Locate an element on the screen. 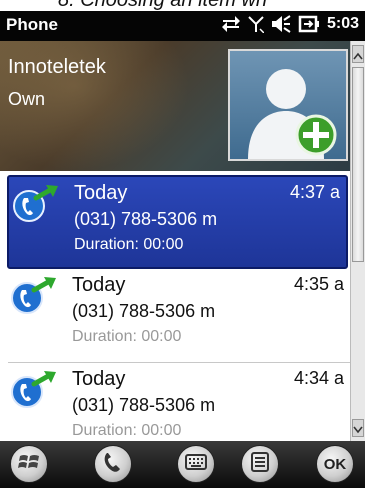 The width and height of the screenshot is (365, 488). ok-button: OK is located at coordinates (335, 464).